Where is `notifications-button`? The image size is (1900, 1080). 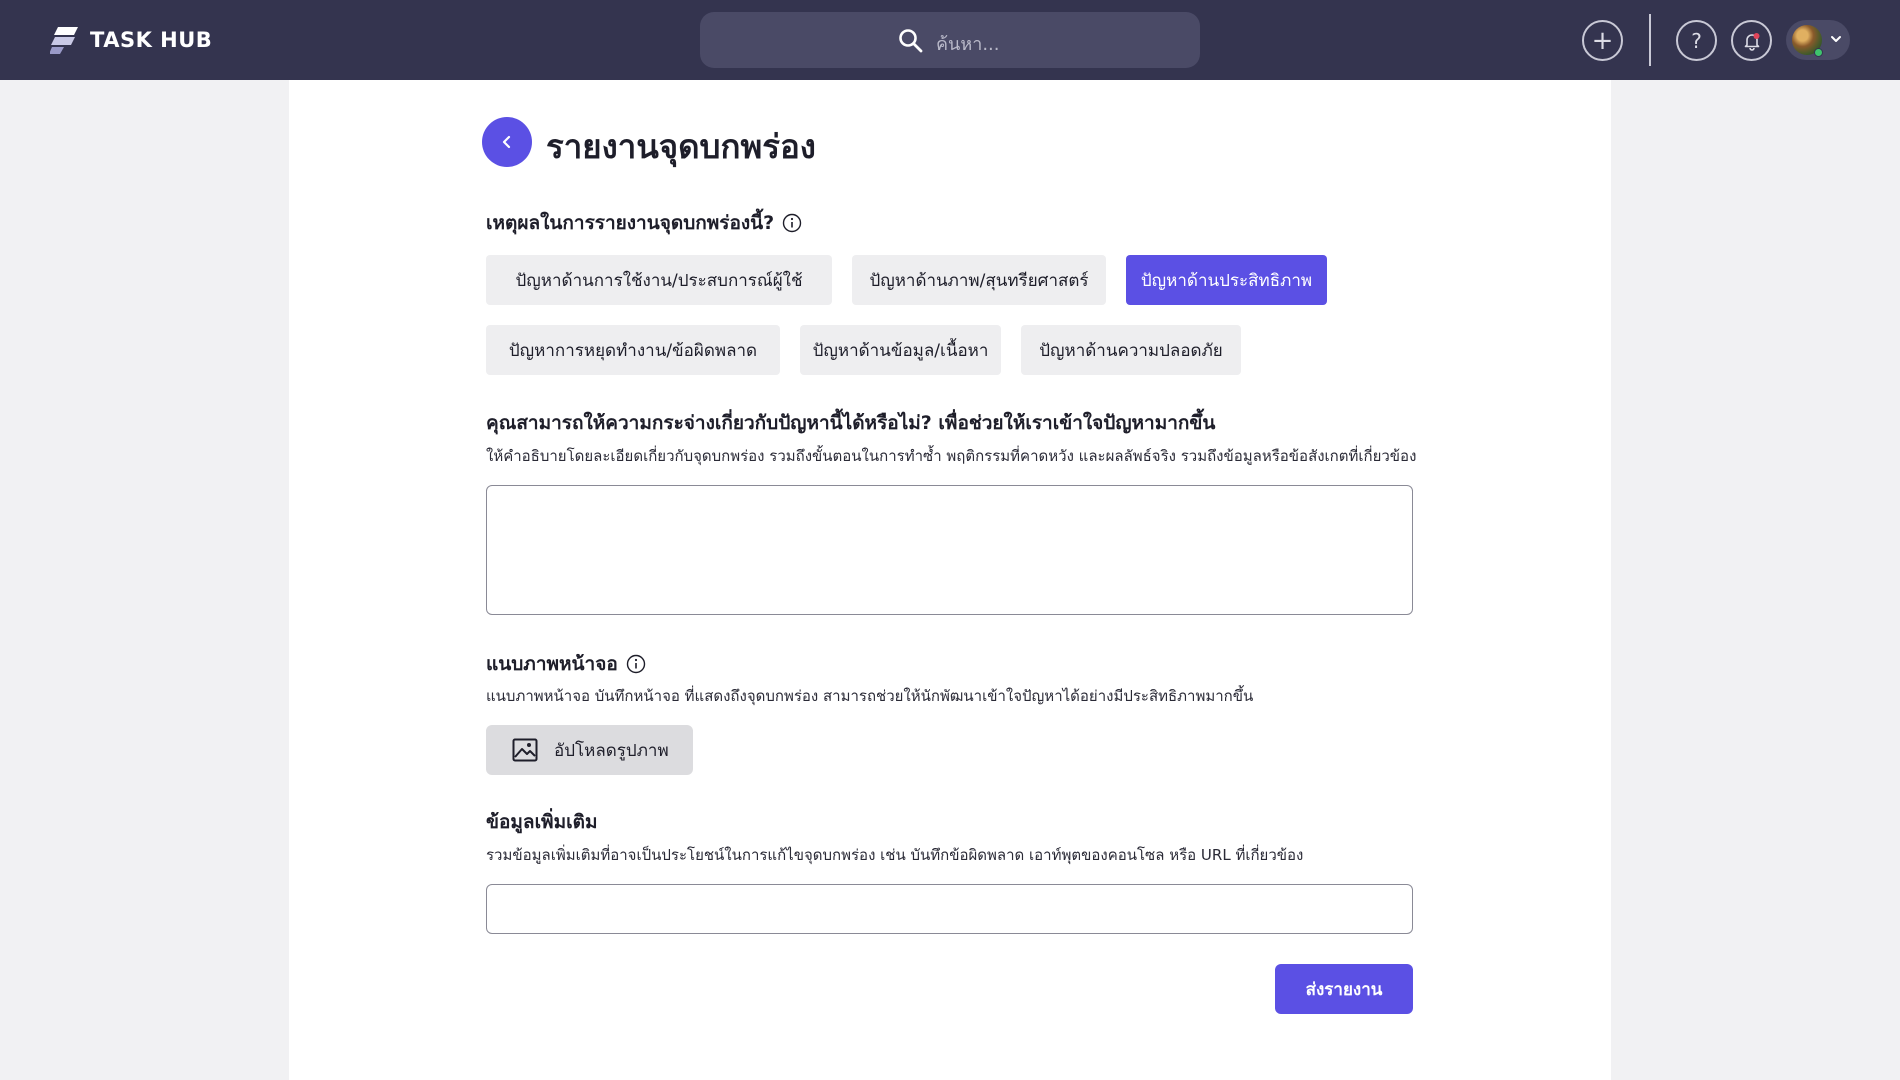
notifications-button is located at coordinates (1751, 40).